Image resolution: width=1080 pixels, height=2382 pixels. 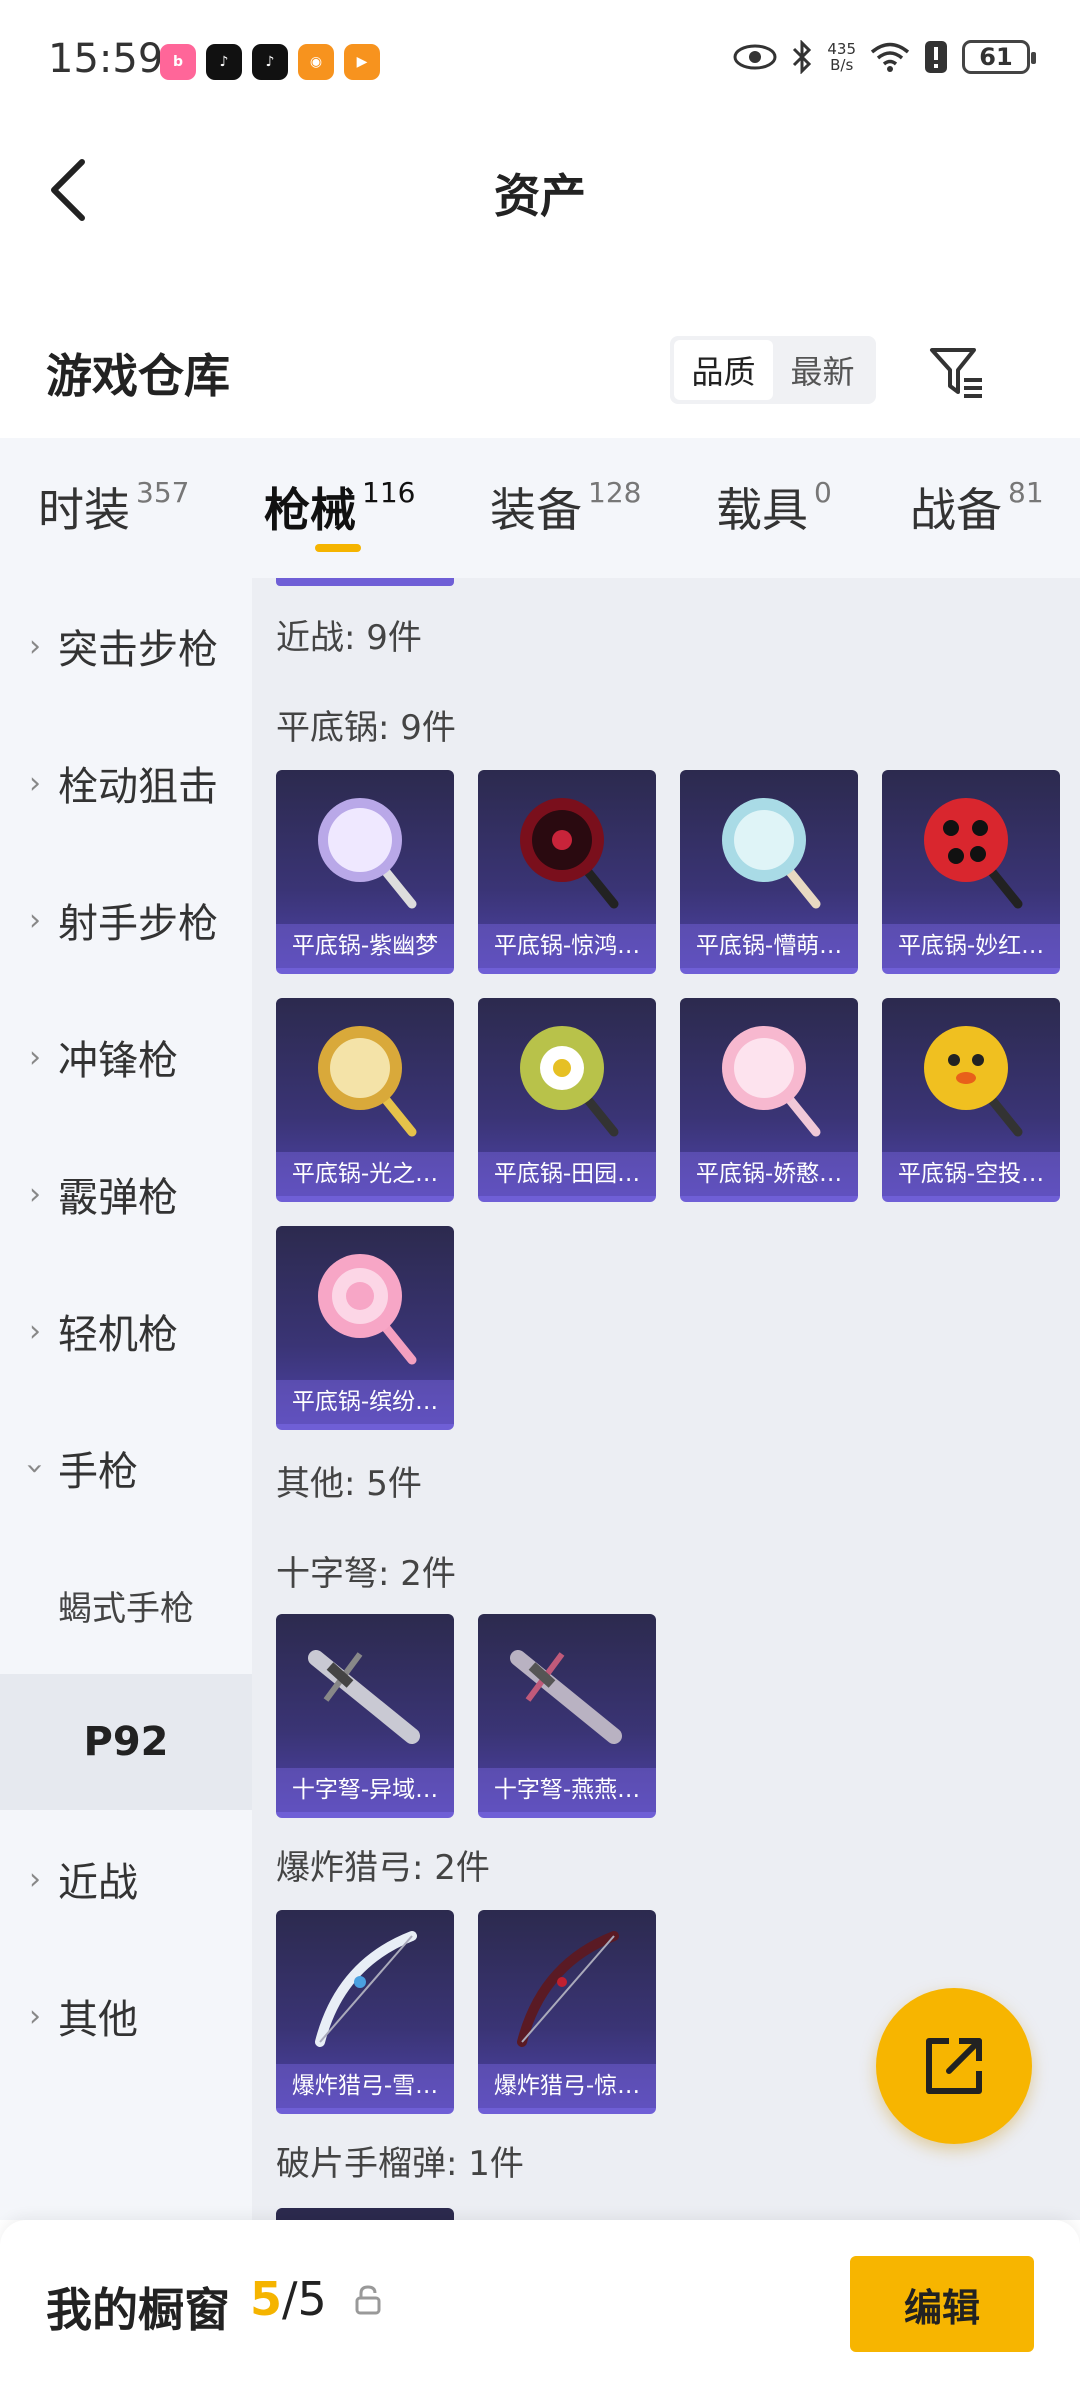 I want to click on wifi-icon, so click(x=890, y=57).